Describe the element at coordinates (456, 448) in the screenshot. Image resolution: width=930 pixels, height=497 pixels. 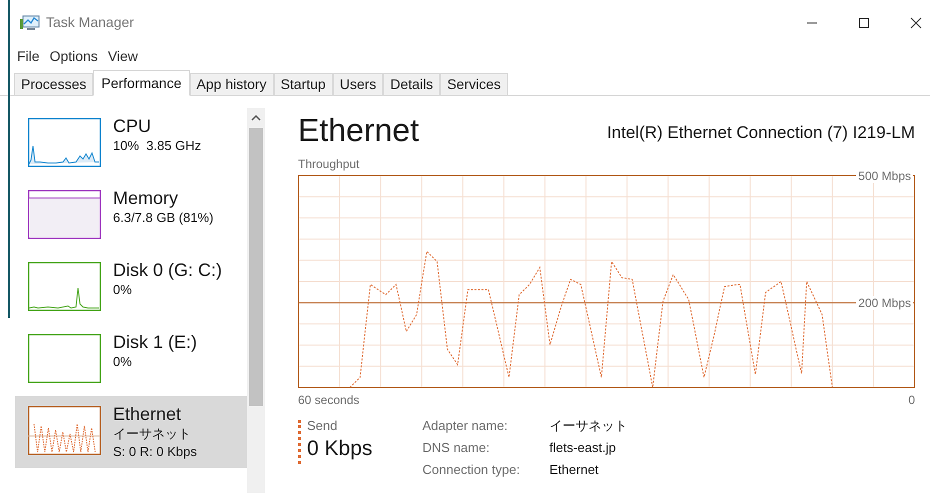
I see `detail-label: DNS name:` at that location.